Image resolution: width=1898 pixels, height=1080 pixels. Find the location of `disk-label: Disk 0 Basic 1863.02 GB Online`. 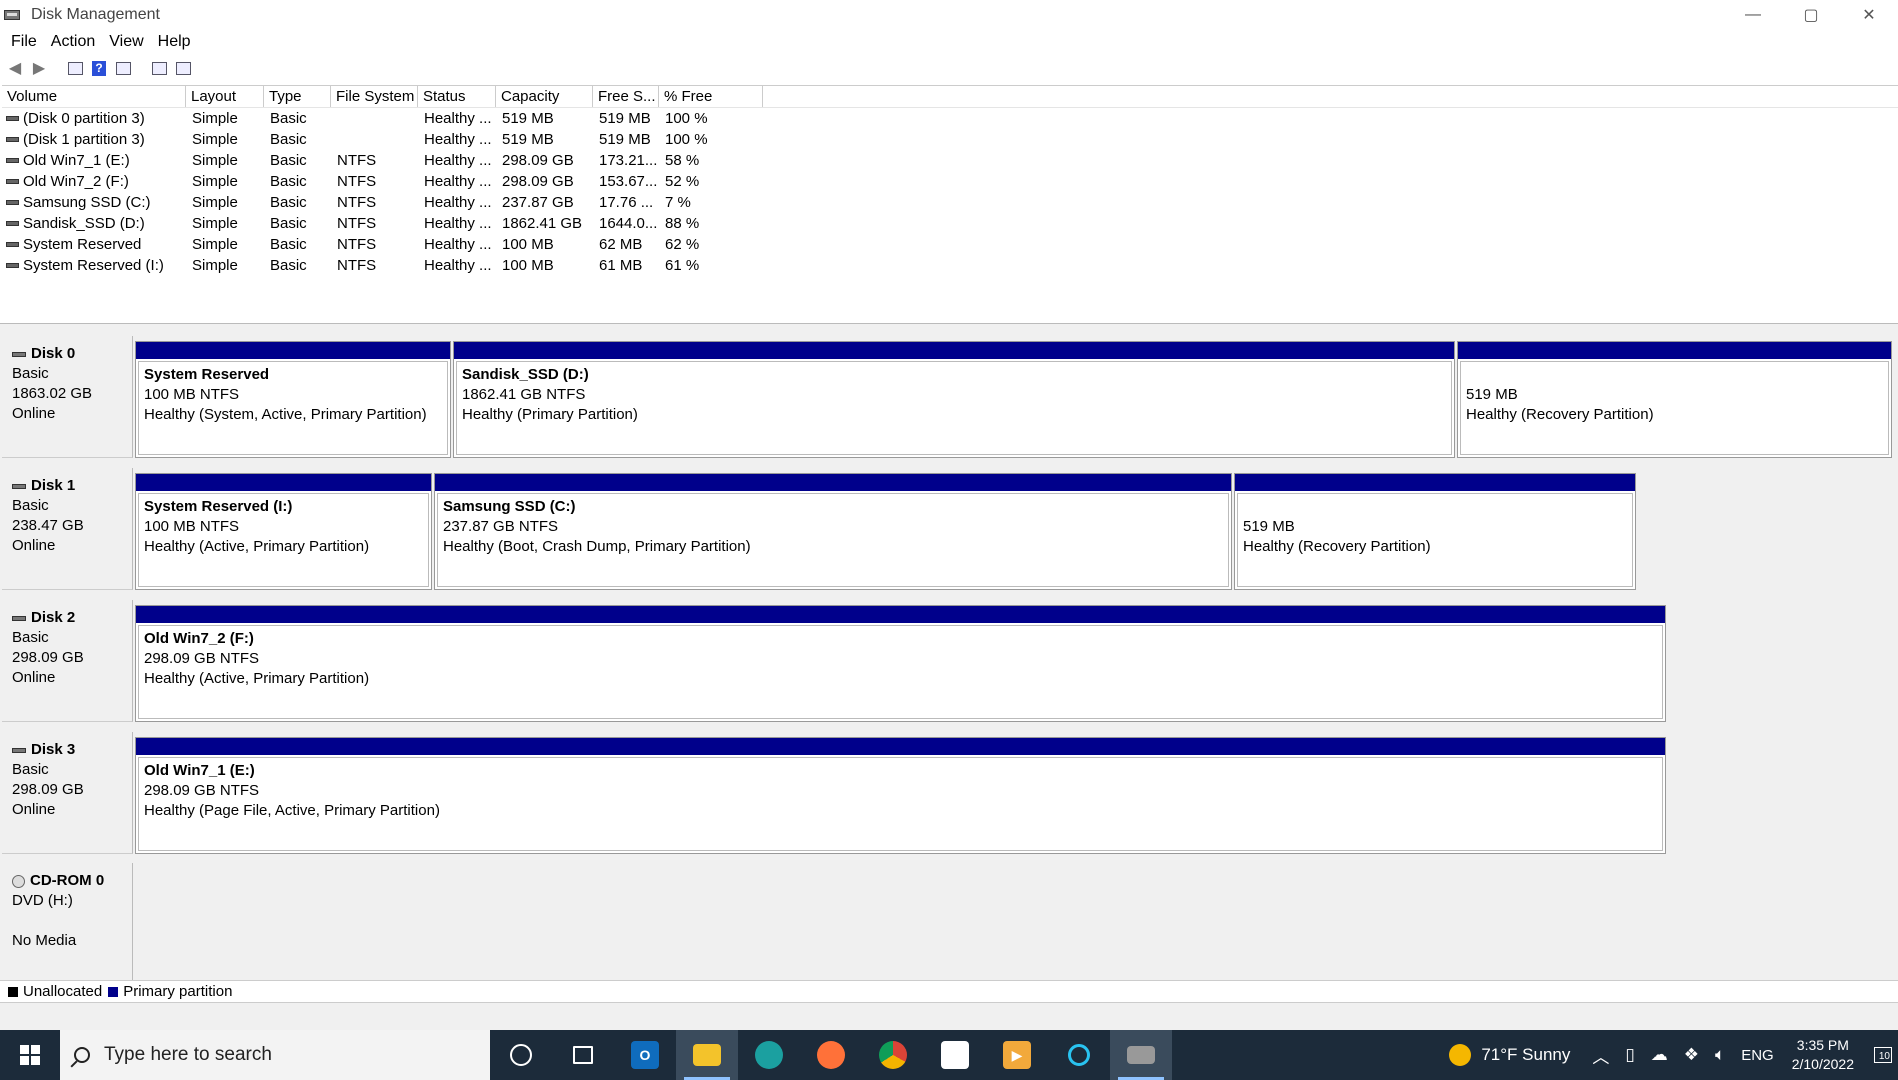

disk-label: Disk 0 Basic 1863.02 GB Online is located at coordinates (67, 397).